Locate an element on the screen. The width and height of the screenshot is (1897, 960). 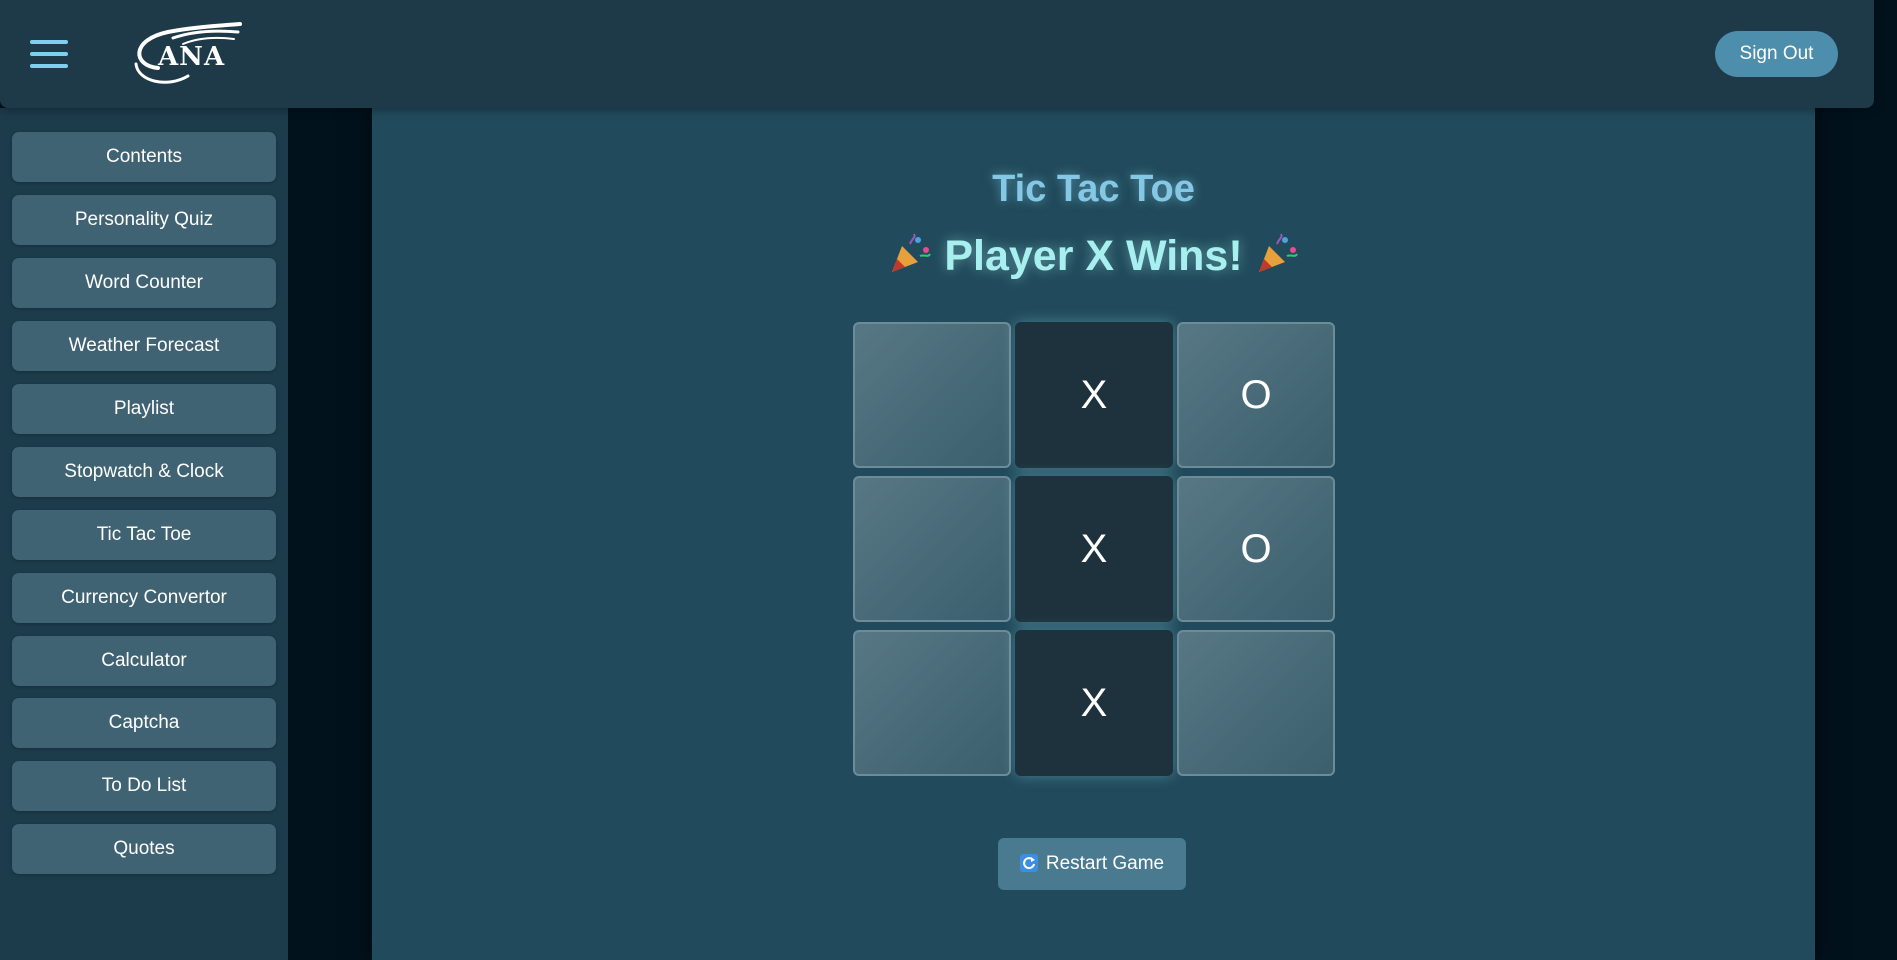
sidebar-item-tic-tac-toe: Tic Tac Toe is located at coordinates (144, 535).